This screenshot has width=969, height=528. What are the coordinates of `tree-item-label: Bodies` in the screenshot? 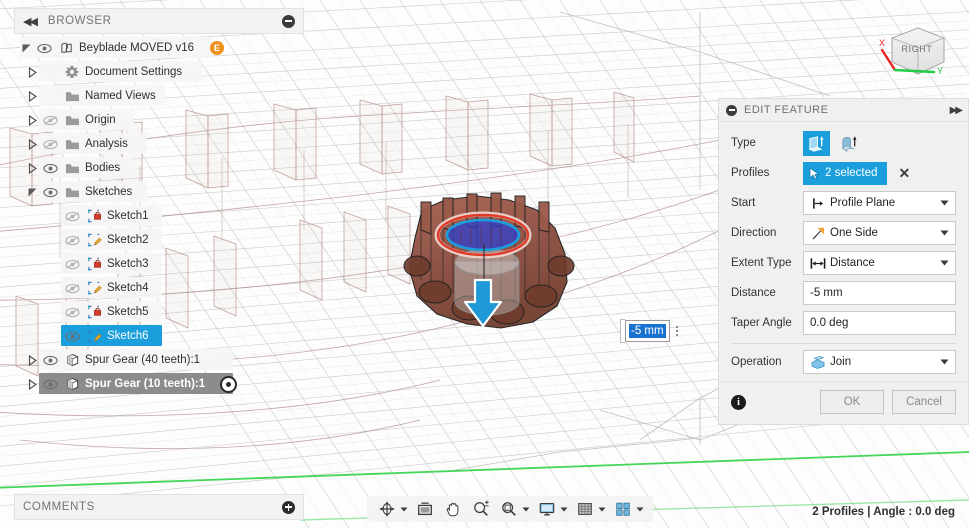 It's located at (103, 168).